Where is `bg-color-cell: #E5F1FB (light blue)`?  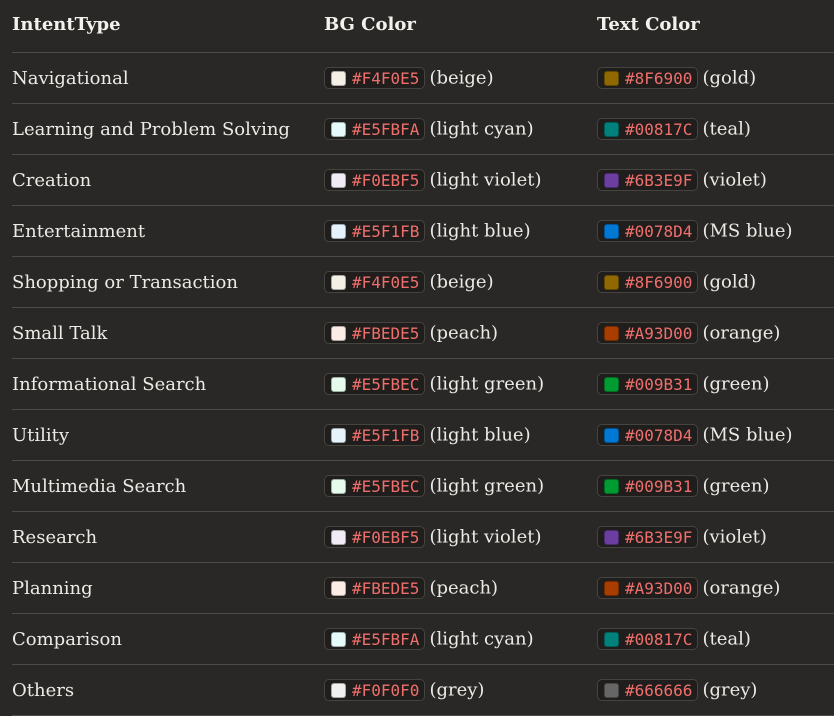 bg-color-cell: #E5F1FB (light blue) is located at coordinates (460, 435).